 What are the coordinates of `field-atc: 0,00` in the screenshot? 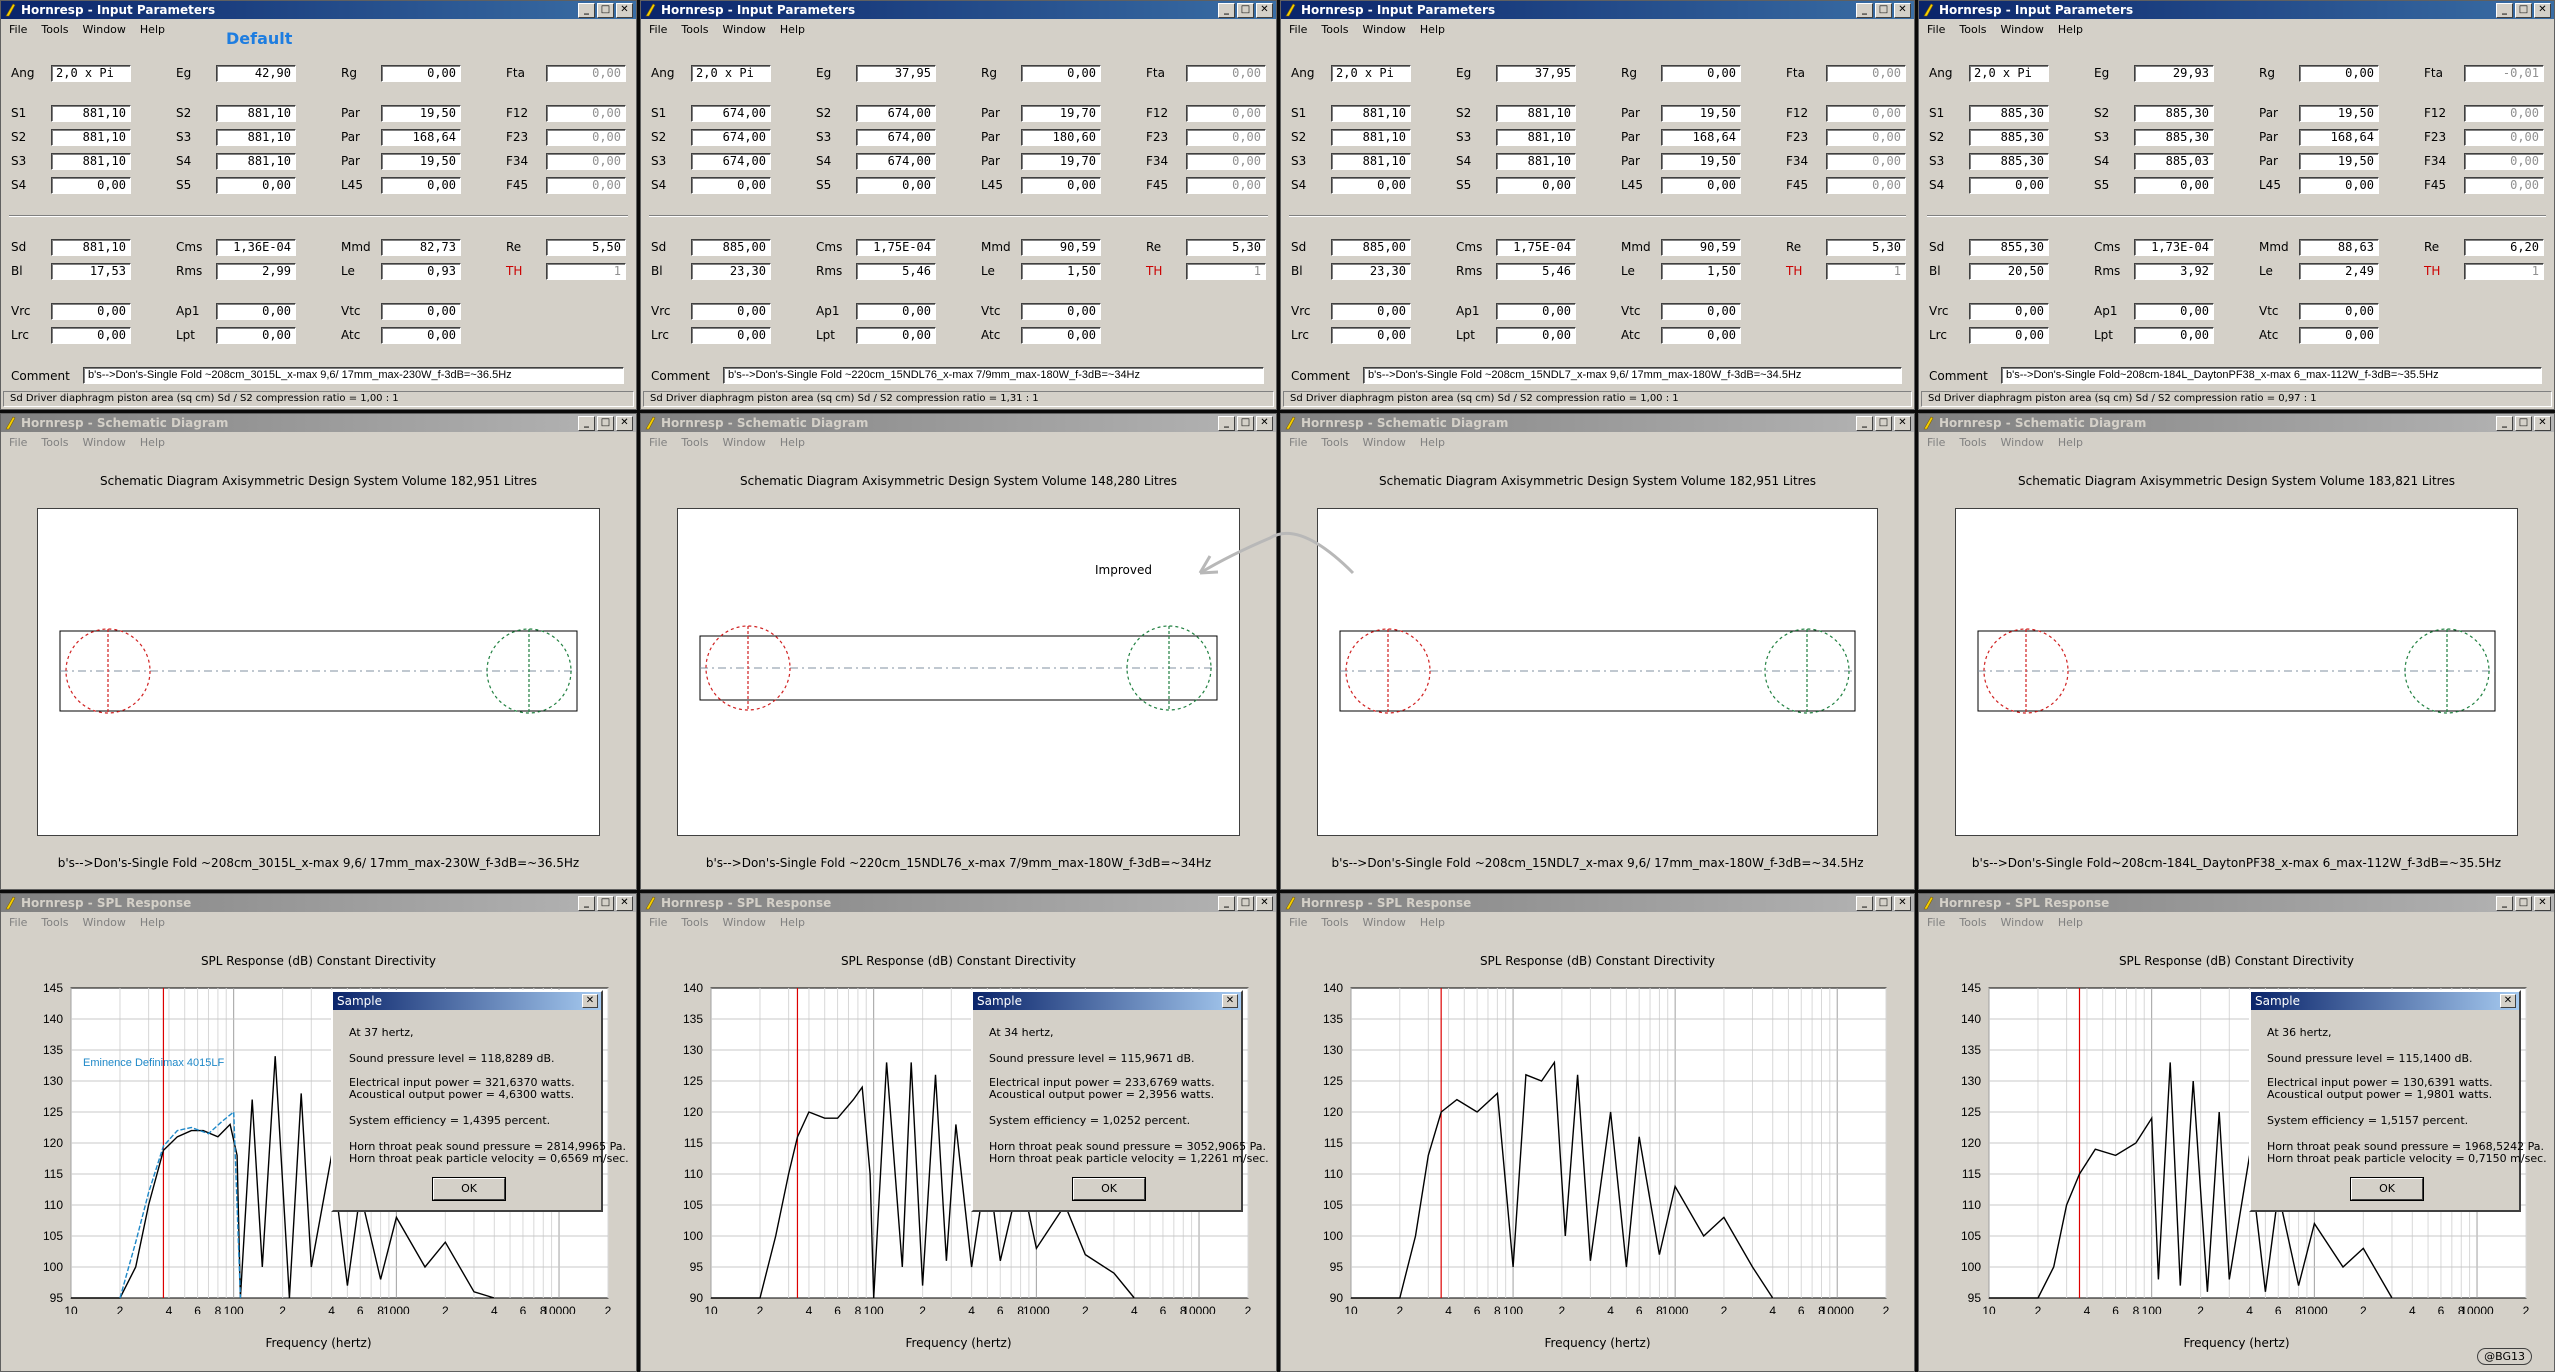 It's located at (2339, 335).